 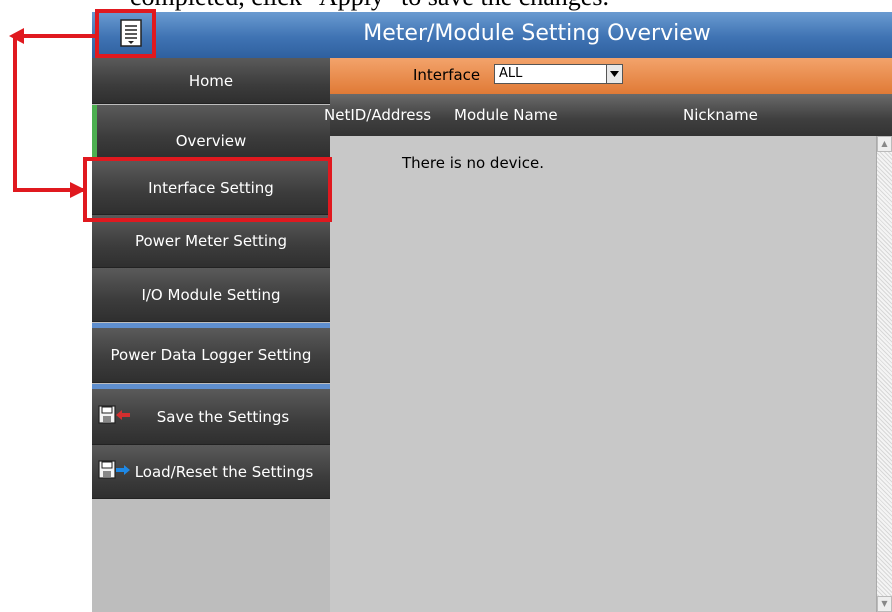 I want to click on sidebar-item-power-meter-setting: Power Meter Setting, so click(x=211, y=241).